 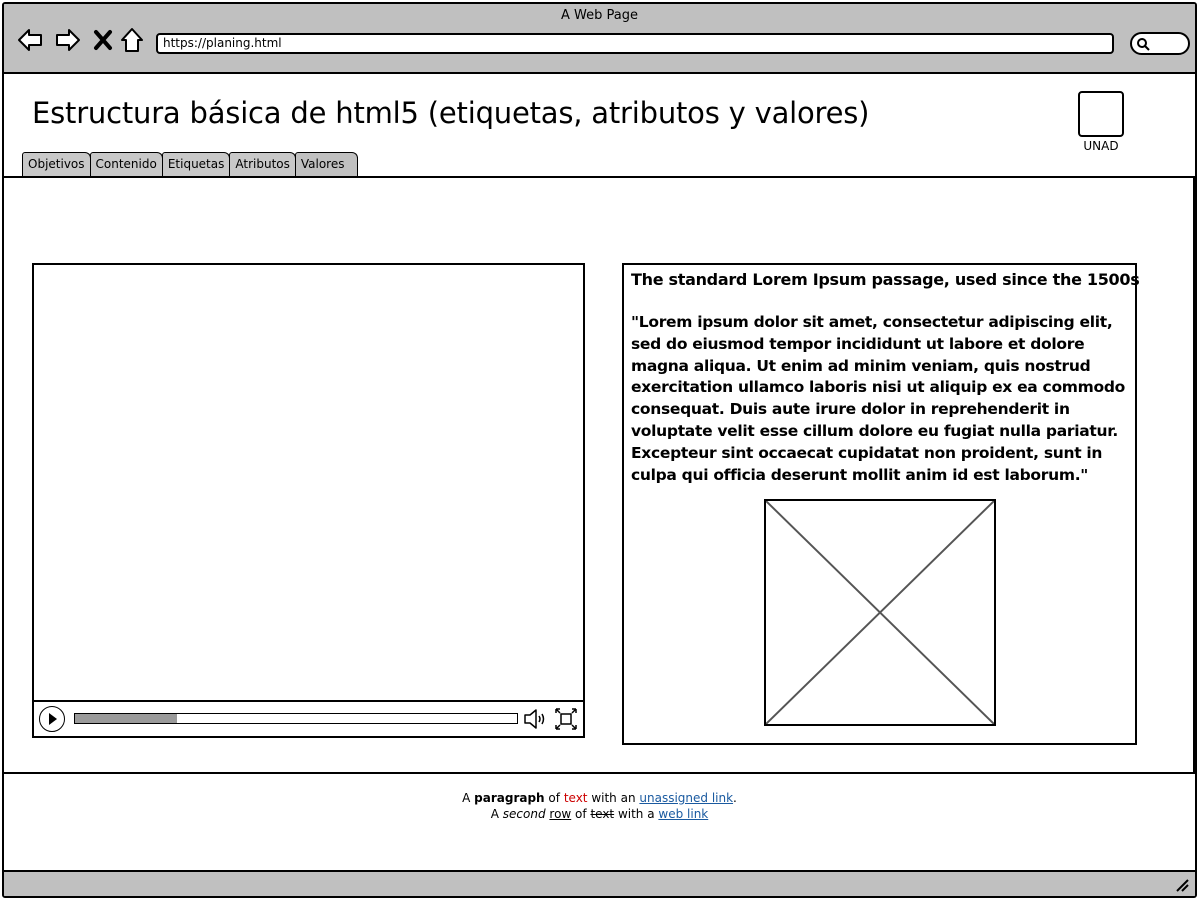 What do you see at coordinates (296, 718) in the screenshot?
I see `video-progress-bar` at bounding box center [296, 718].